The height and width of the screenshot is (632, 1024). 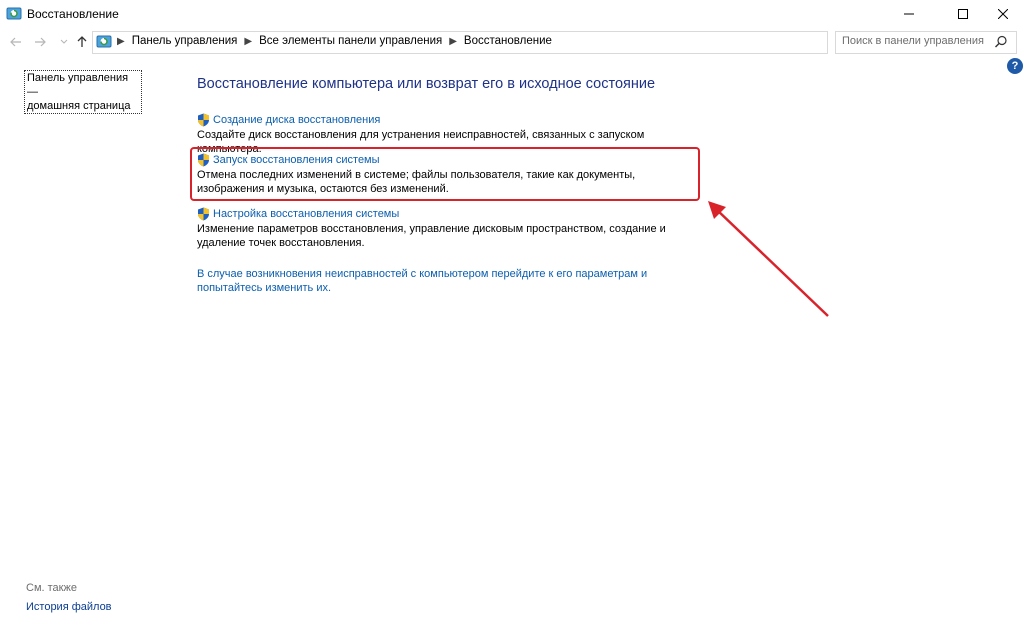 I want to click on breadcrumb-recovery: Восстановление, so click(x=508, y=41).